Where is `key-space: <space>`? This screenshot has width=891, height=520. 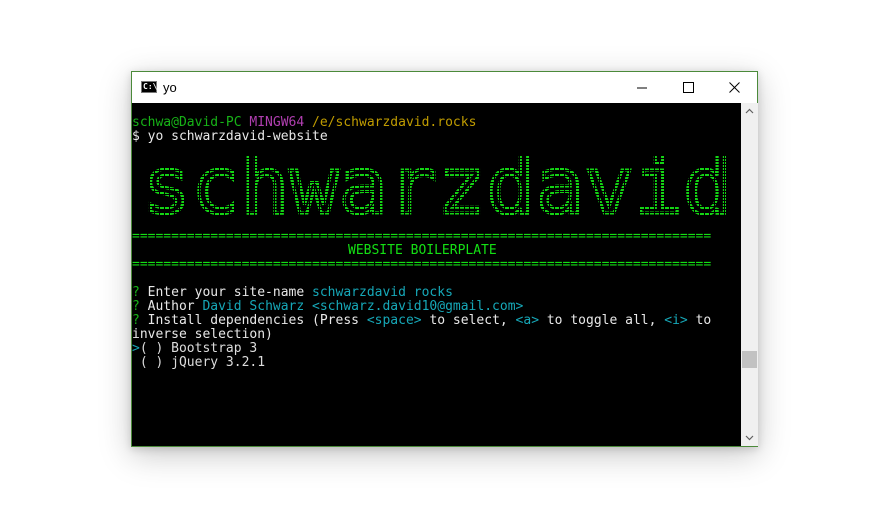 key-space: <space> is located at coordinates (394, 320).